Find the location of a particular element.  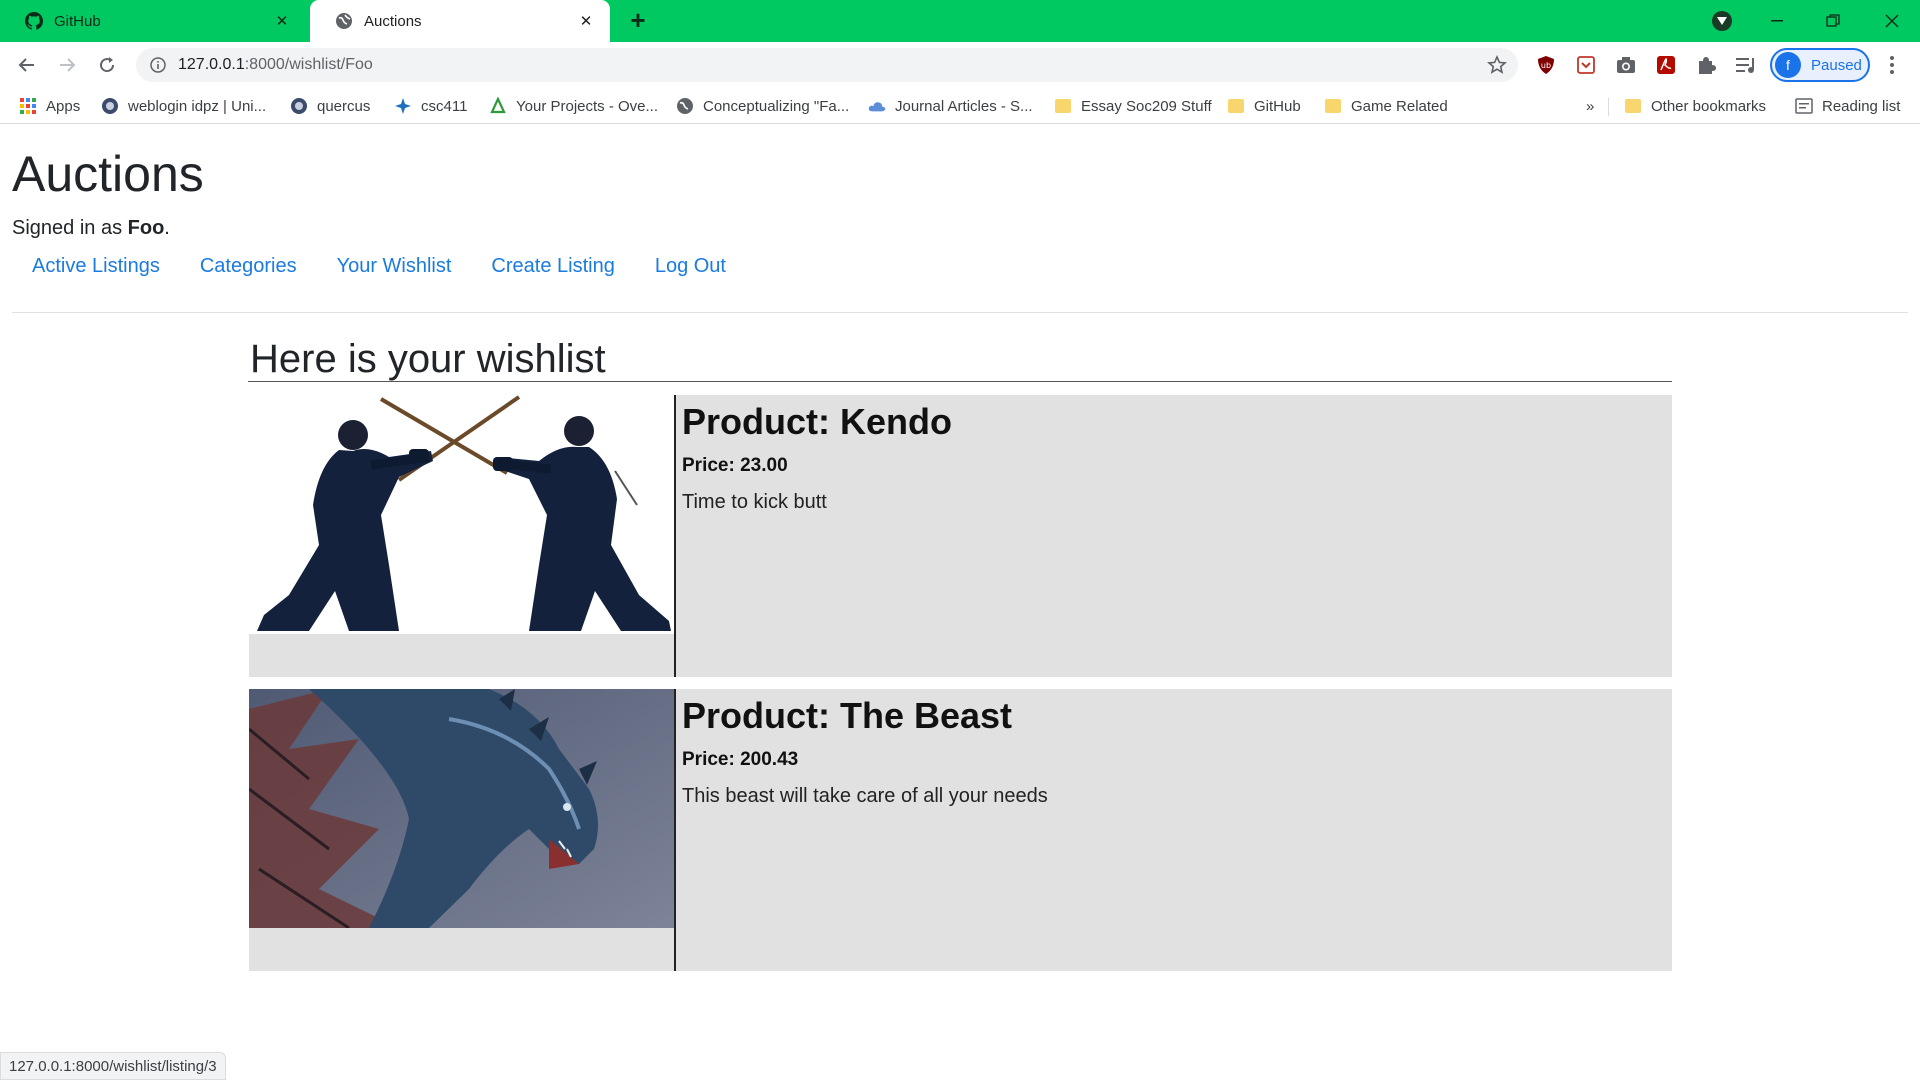

svg-text: ub is located at coordinates (1546, 65).